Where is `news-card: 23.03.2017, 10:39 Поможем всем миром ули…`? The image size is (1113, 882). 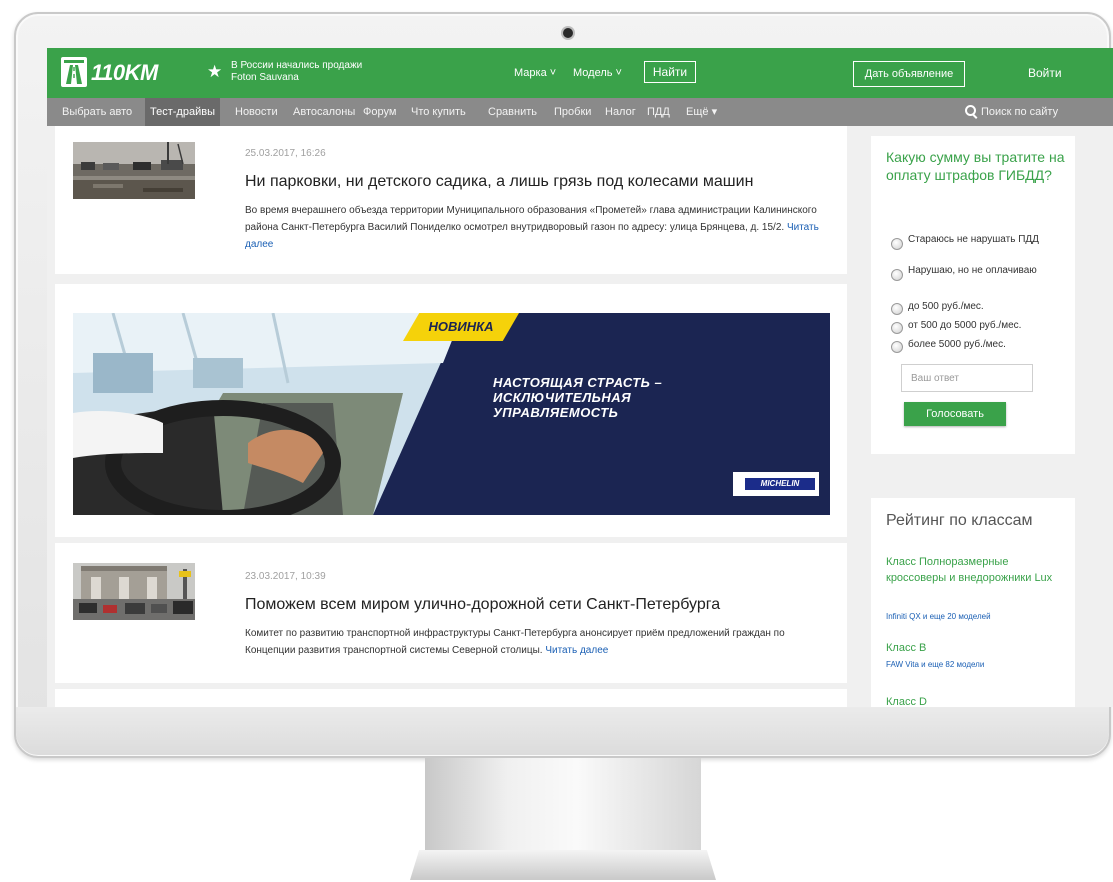 news-card: 23.03.2017, 10:39 Поможем всем миром ули… is located at coordinates (451, 613).